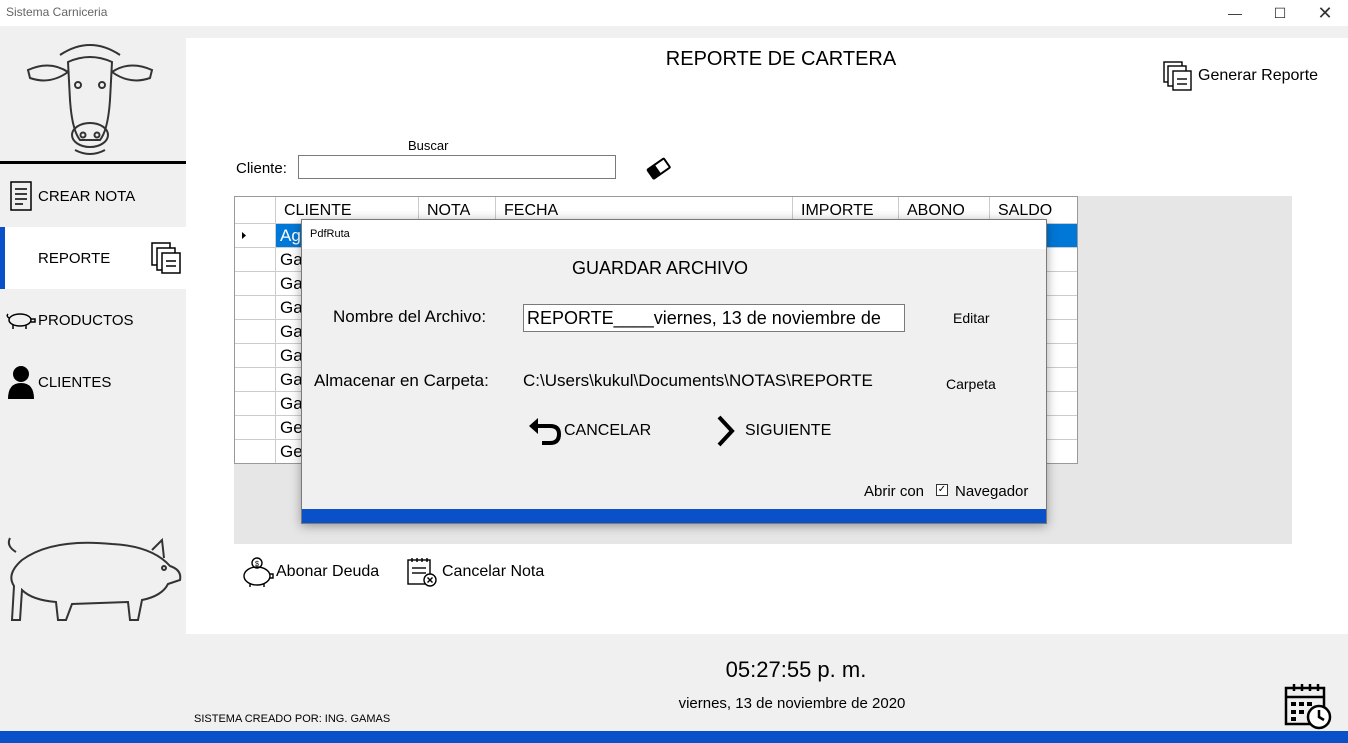 This screenshot has width=1348, height=743. What do you see at coordinates (674, 516) in the screenshot?
I see `dialog-accent-bar` at bounding box center [674, 516].